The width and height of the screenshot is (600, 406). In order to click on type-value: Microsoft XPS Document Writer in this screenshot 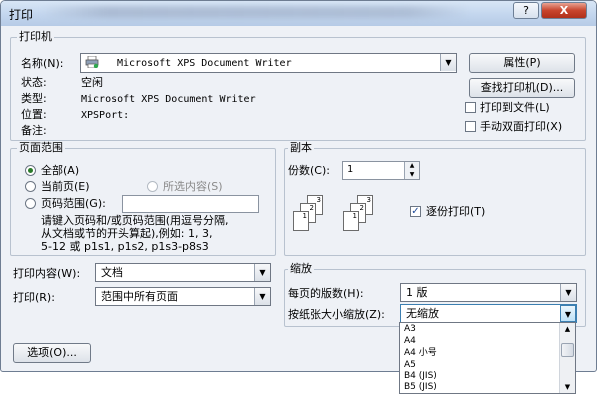, I will do `click(168, 99)`.